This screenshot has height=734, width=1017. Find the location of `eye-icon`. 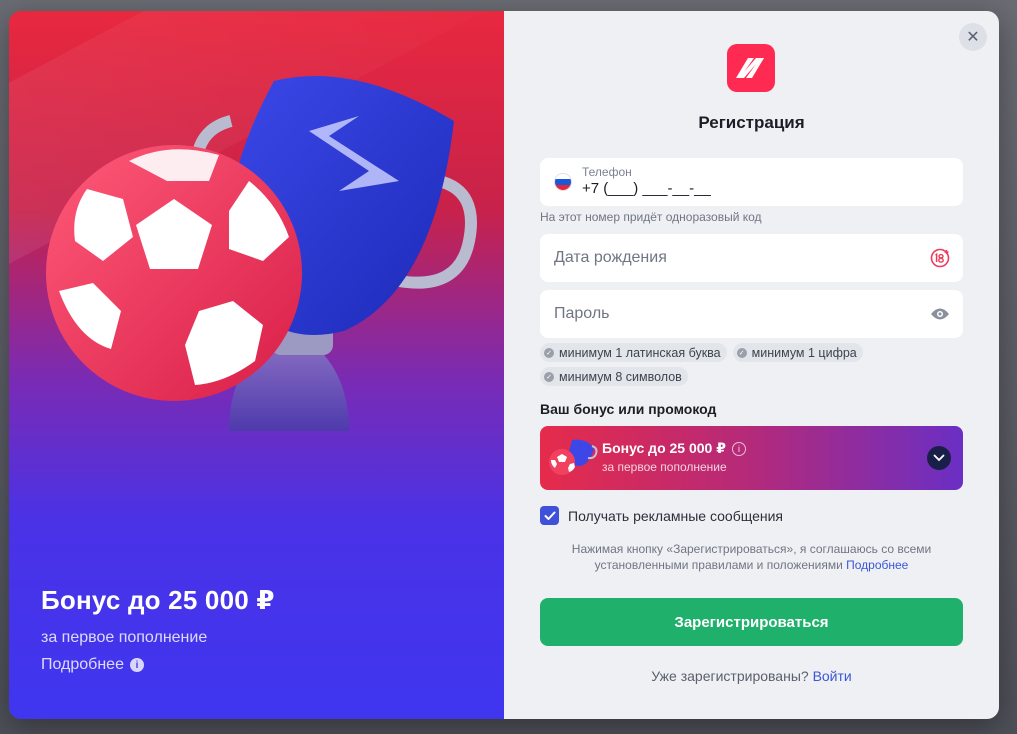

eye-icon is located at coordinates (940, 314).